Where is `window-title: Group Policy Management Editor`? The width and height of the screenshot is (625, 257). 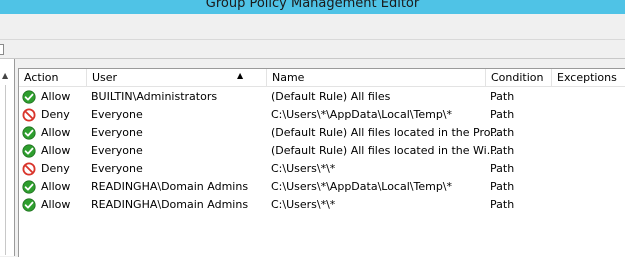
window-title: Group Policy Management Editor is located at coordinates (312, 5).